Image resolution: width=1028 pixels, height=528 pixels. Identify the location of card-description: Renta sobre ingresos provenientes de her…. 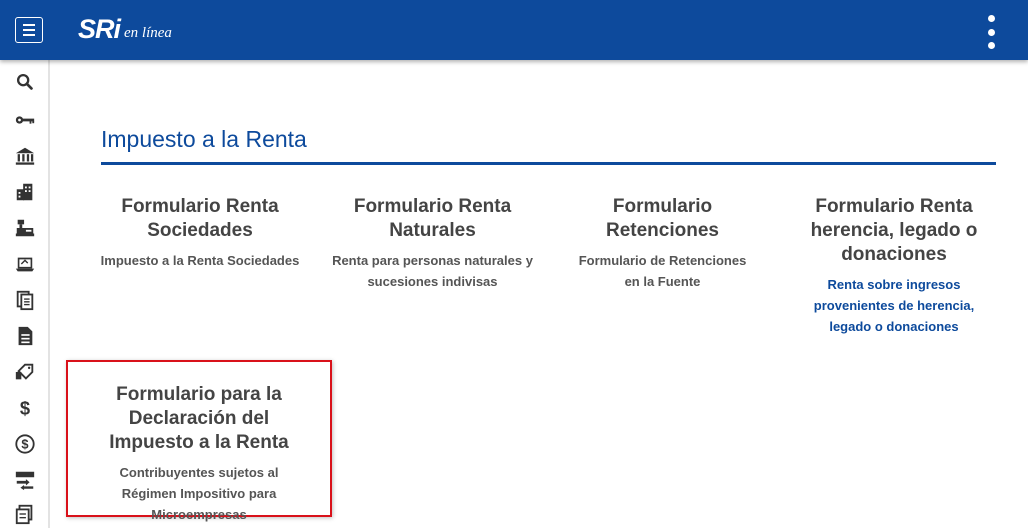
(894, 305).